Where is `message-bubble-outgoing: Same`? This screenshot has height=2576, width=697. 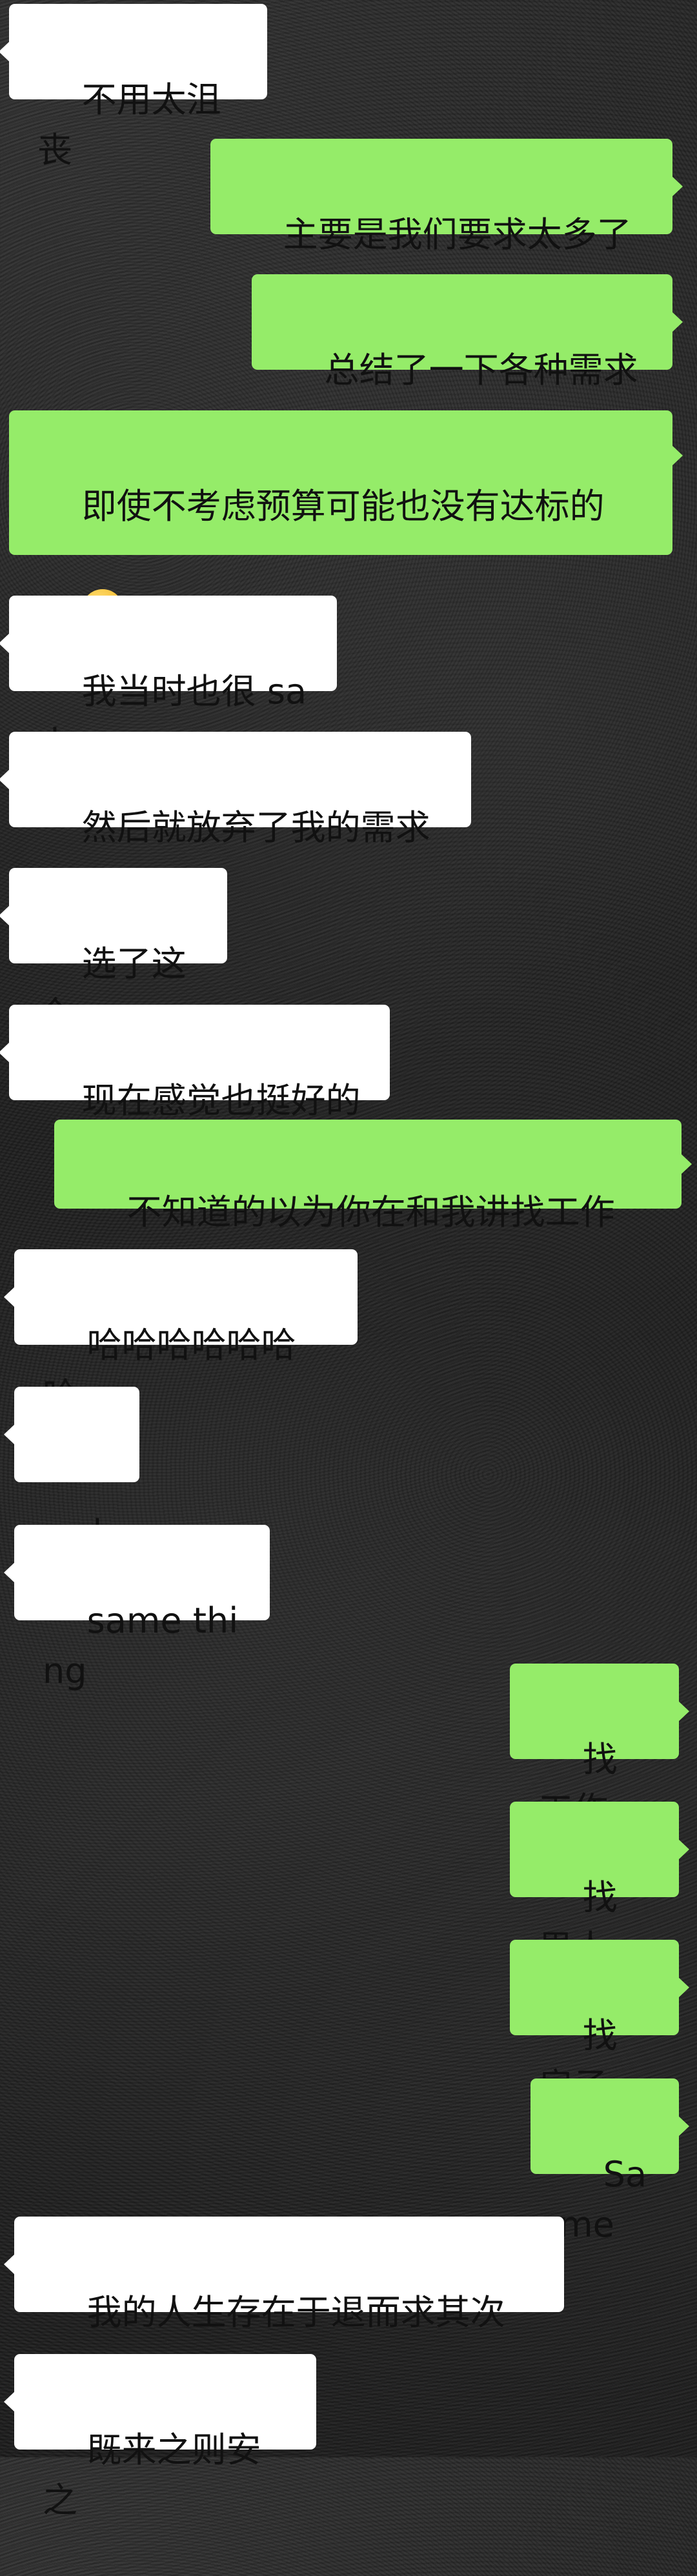 message-bubble-outgoing: Same is located at coordinates (609, 2161).